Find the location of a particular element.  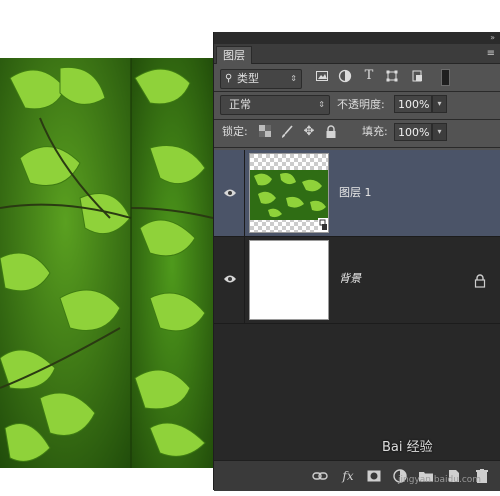

layer-name: 图层 1 is located at coordinates (355, 193).